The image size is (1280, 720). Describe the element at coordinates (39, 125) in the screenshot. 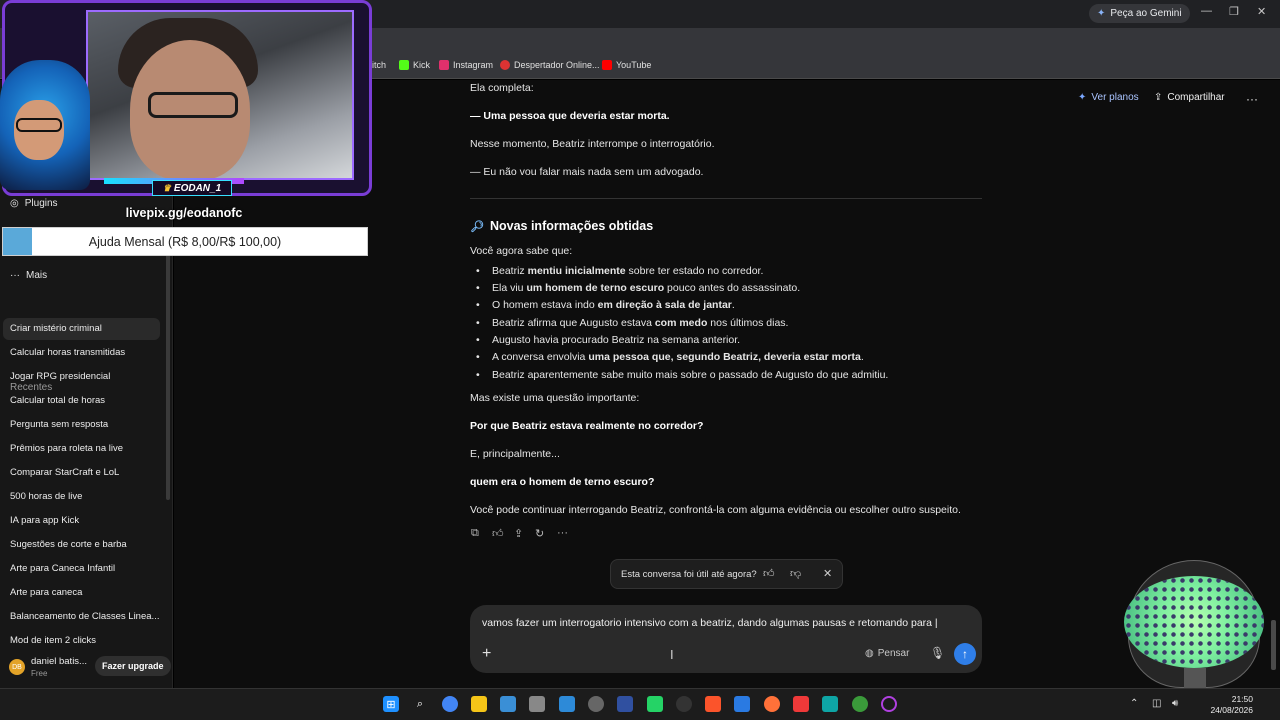

I see `cartoon-avatar-glasses` at that location.